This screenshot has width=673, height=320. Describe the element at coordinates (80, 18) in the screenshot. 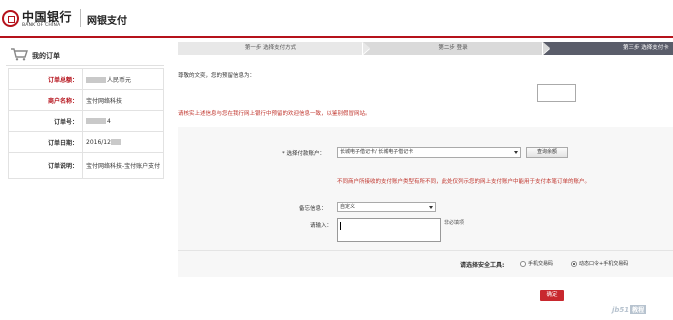

I see `header-divider` at that location.